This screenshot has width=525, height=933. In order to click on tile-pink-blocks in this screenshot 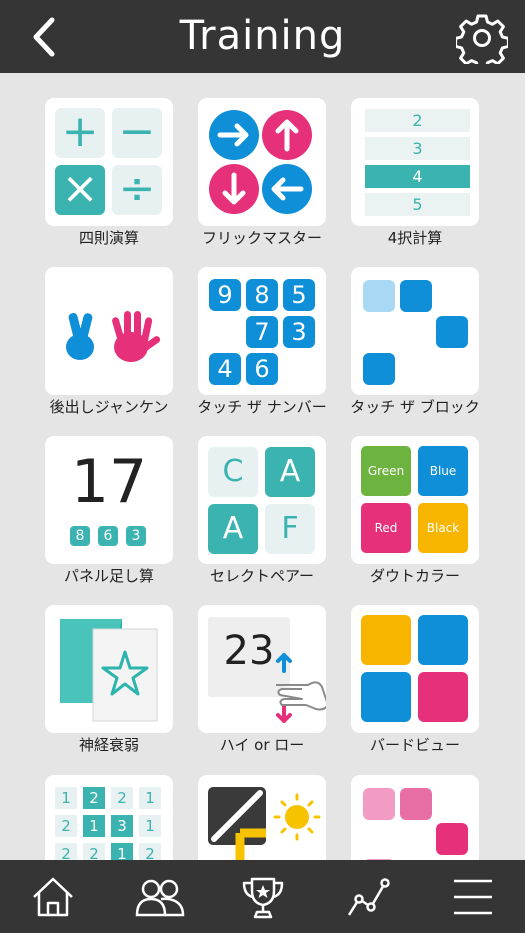, I will do `click(415, 817)`.